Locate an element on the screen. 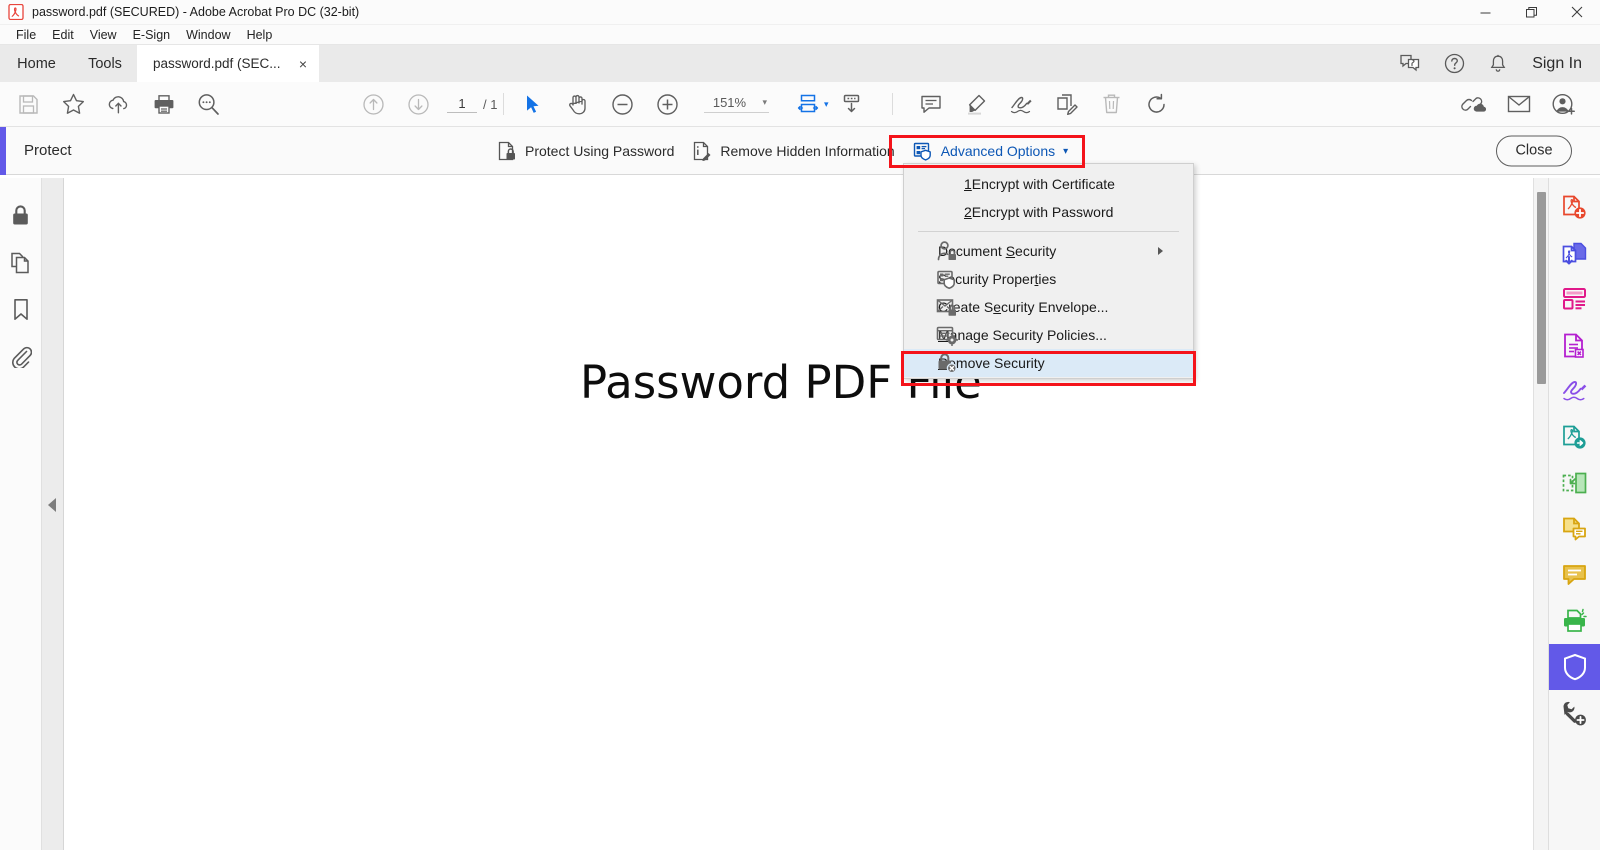  remove-hidden-information-button: Remove Hidden Information is located at coordinates (793, 151).